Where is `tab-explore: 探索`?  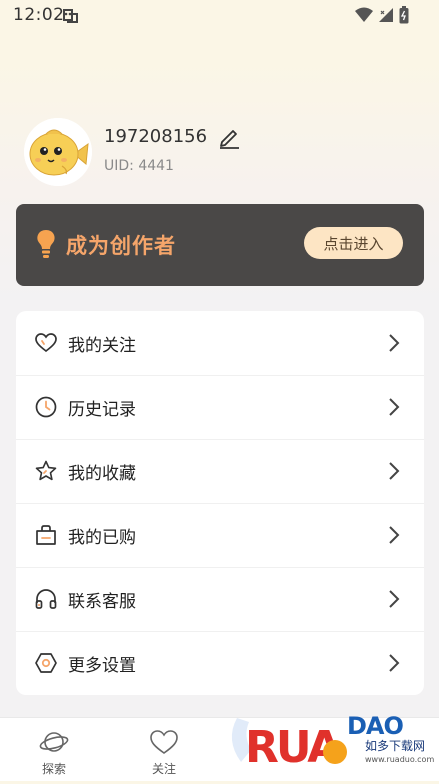 tab-explore: 探索 is located at coordinates (54, 749).